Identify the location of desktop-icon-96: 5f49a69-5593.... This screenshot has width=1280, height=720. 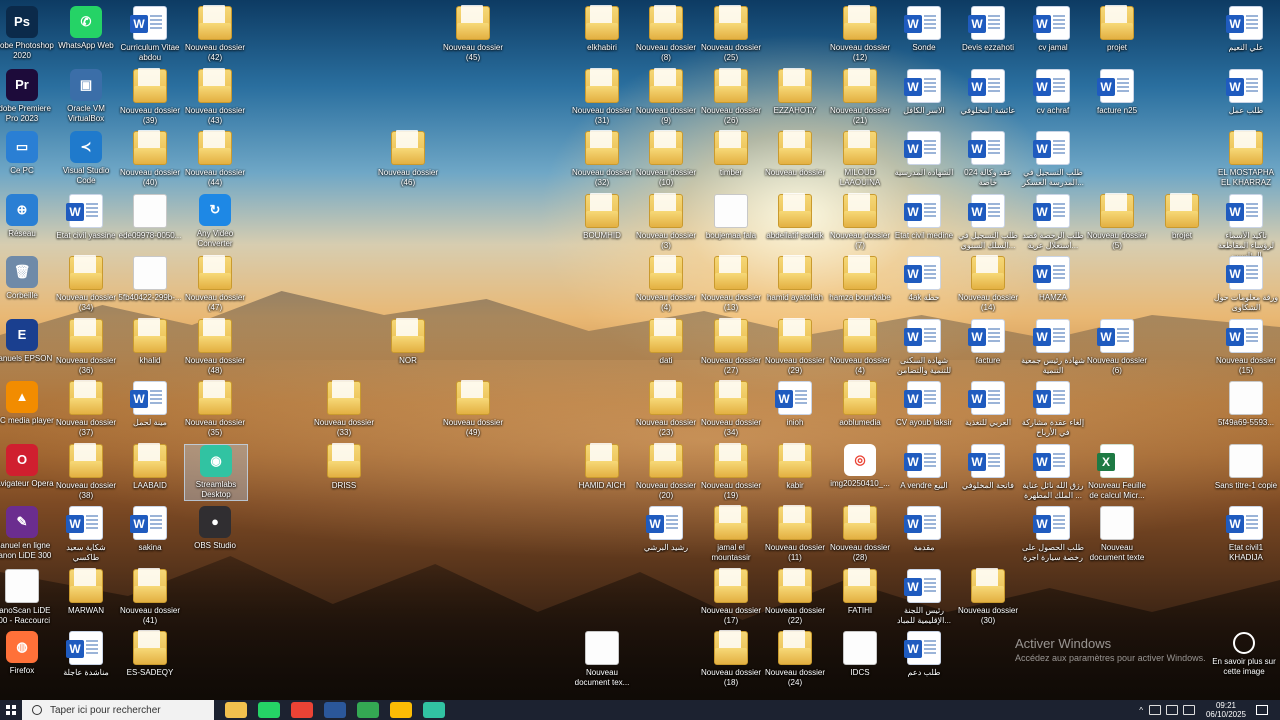
(1246, 404).